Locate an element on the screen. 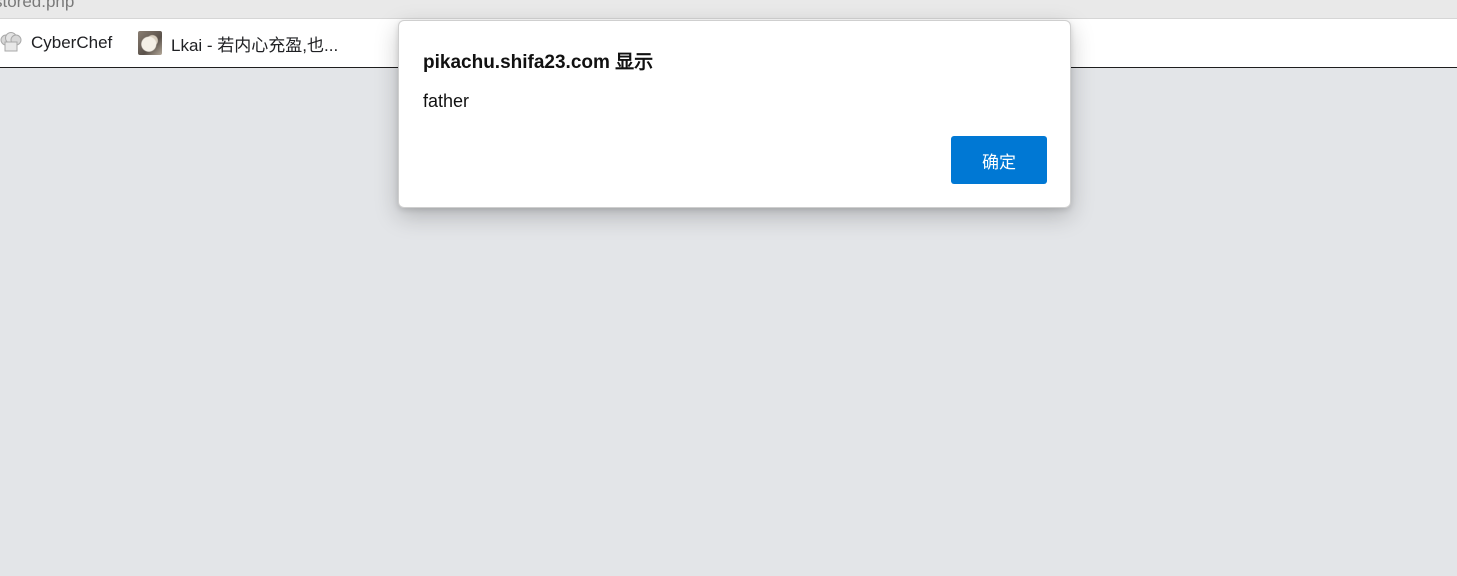 Image resolution: width=1457 pixels, height=576 pixels. bookmark-cyberchef: CyberChef is located at coordinates (56, 43).